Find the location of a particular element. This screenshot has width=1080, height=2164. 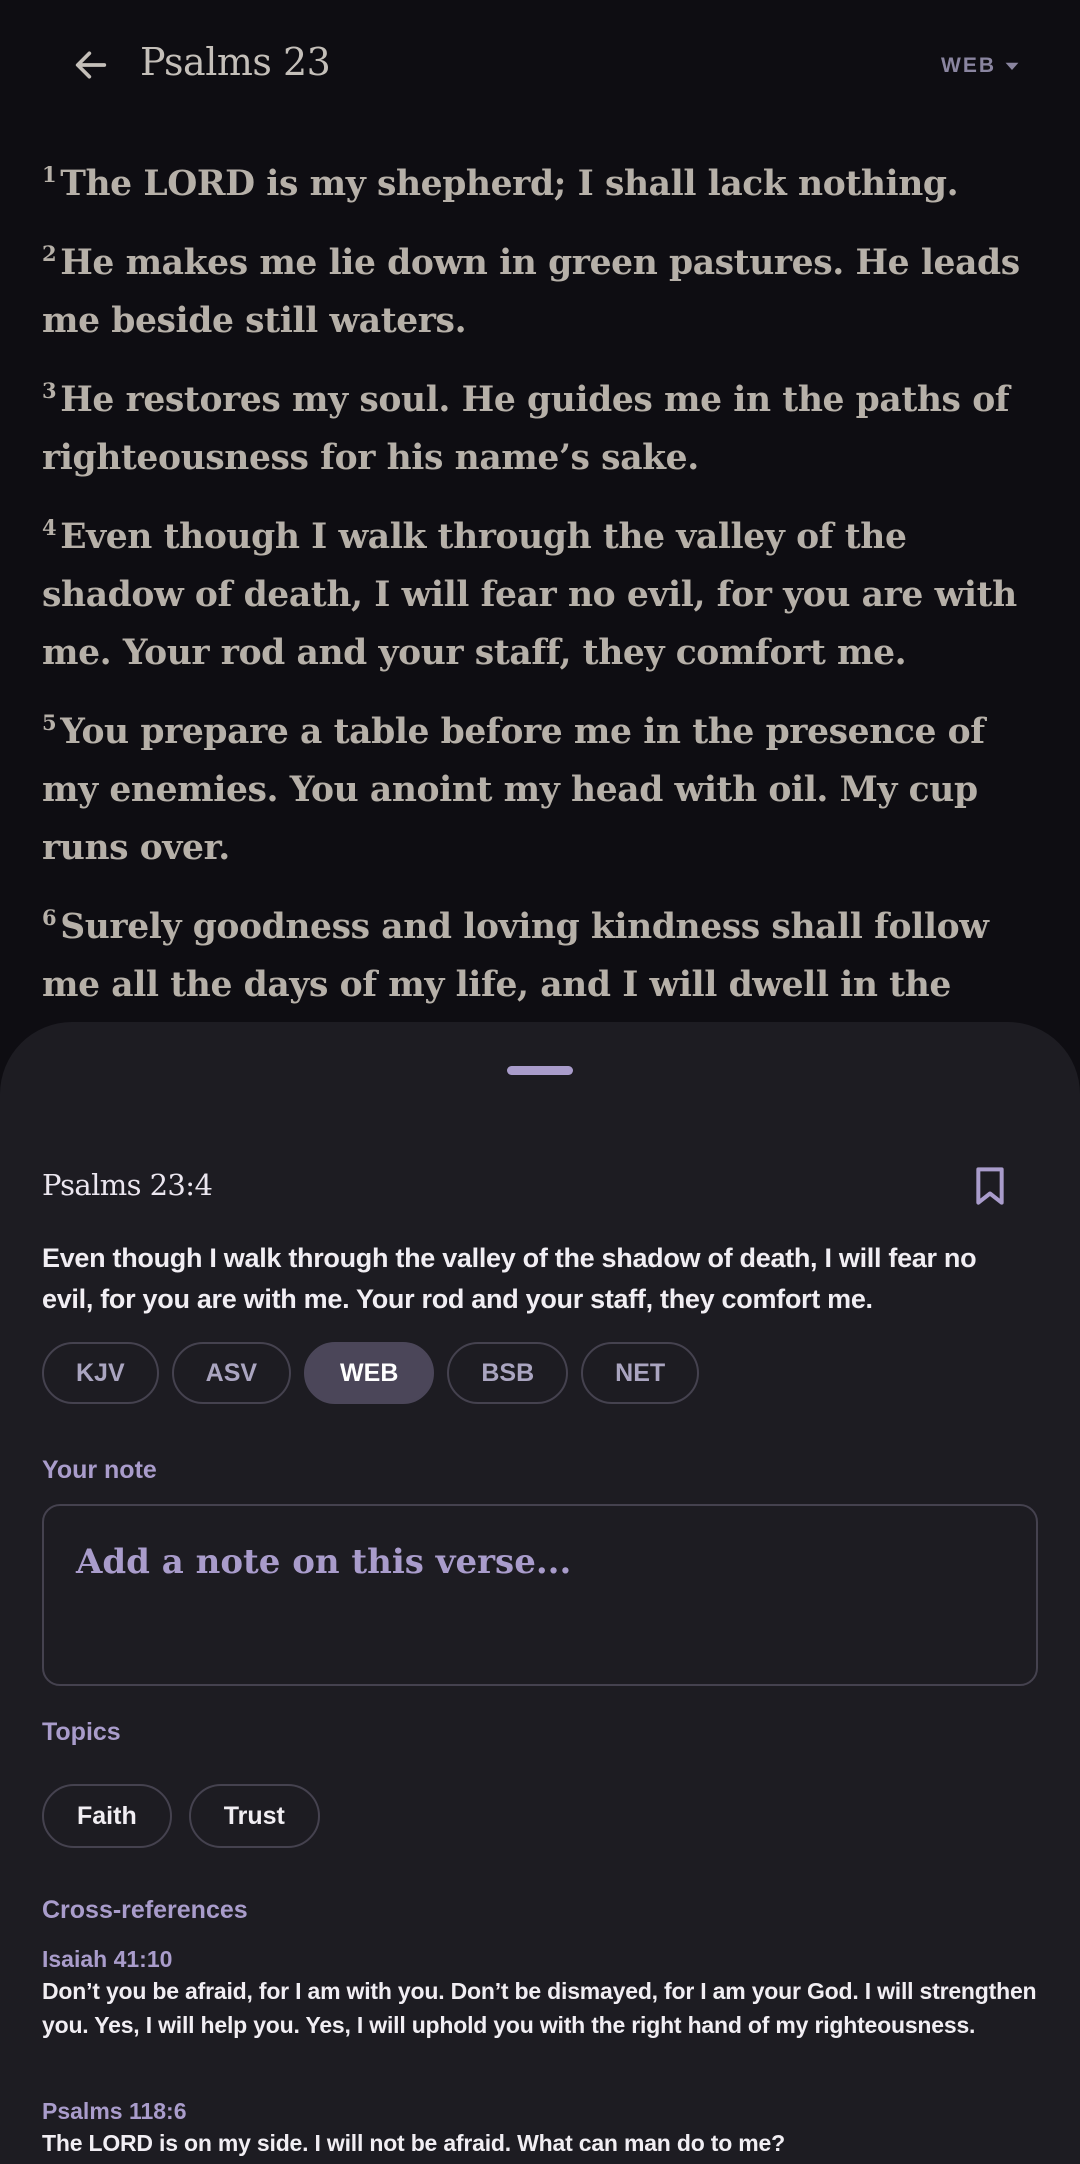

note-label: Your note is located at coordinates (99, 1470).